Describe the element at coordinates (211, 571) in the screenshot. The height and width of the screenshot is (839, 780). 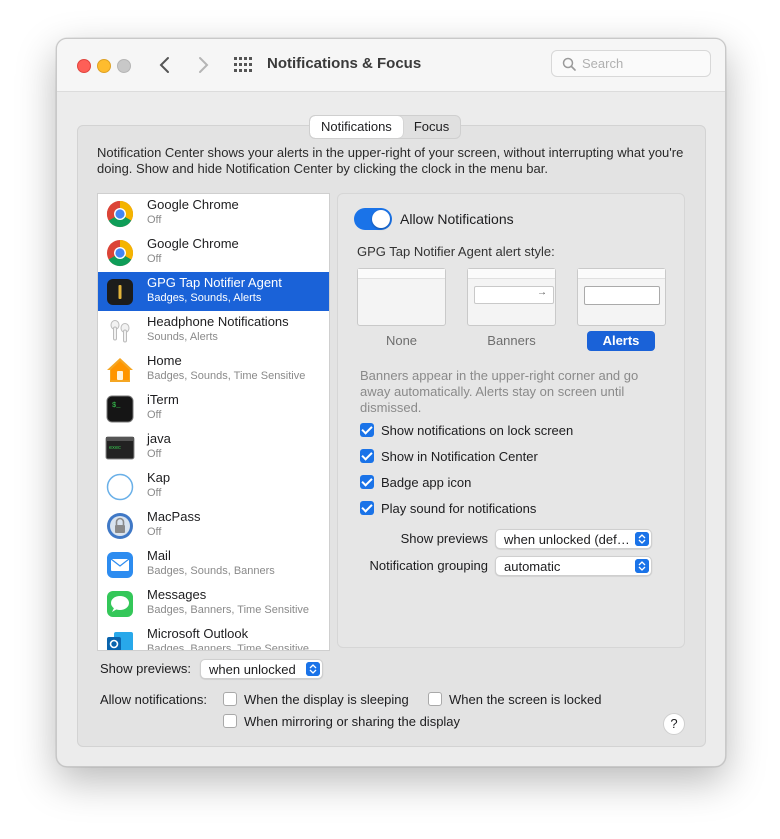
I see `app-status: Badges, Sounds, Banners` at that location.